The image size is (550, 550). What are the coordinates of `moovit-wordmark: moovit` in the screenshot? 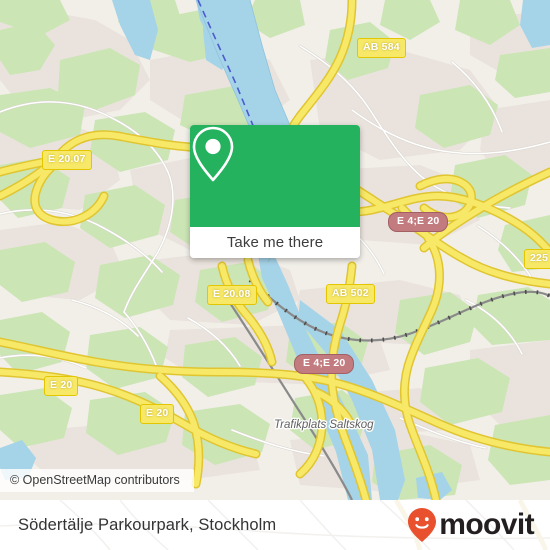 It's located at (486, 524).